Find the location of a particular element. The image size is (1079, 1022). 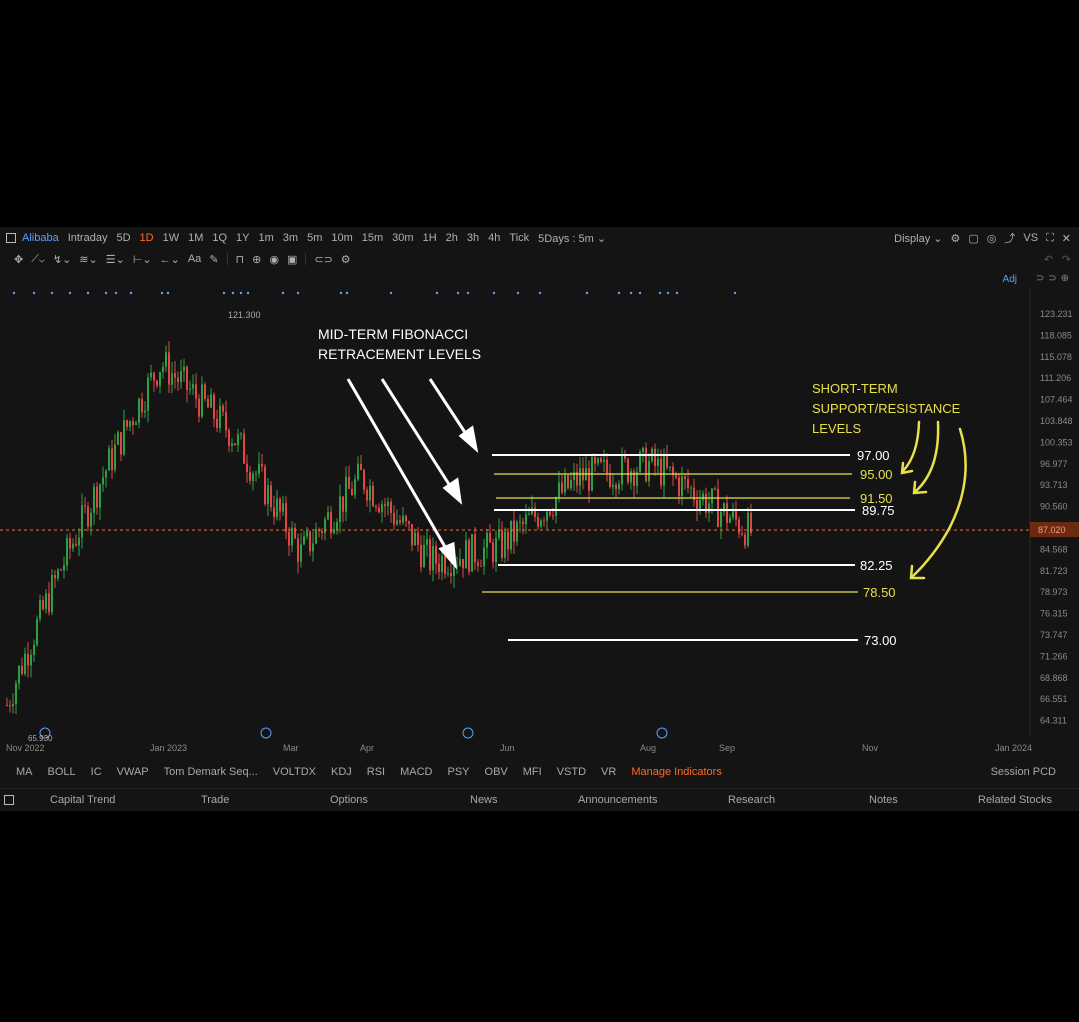

nav-announcements: Announcements is located at coordinates (618, 800).